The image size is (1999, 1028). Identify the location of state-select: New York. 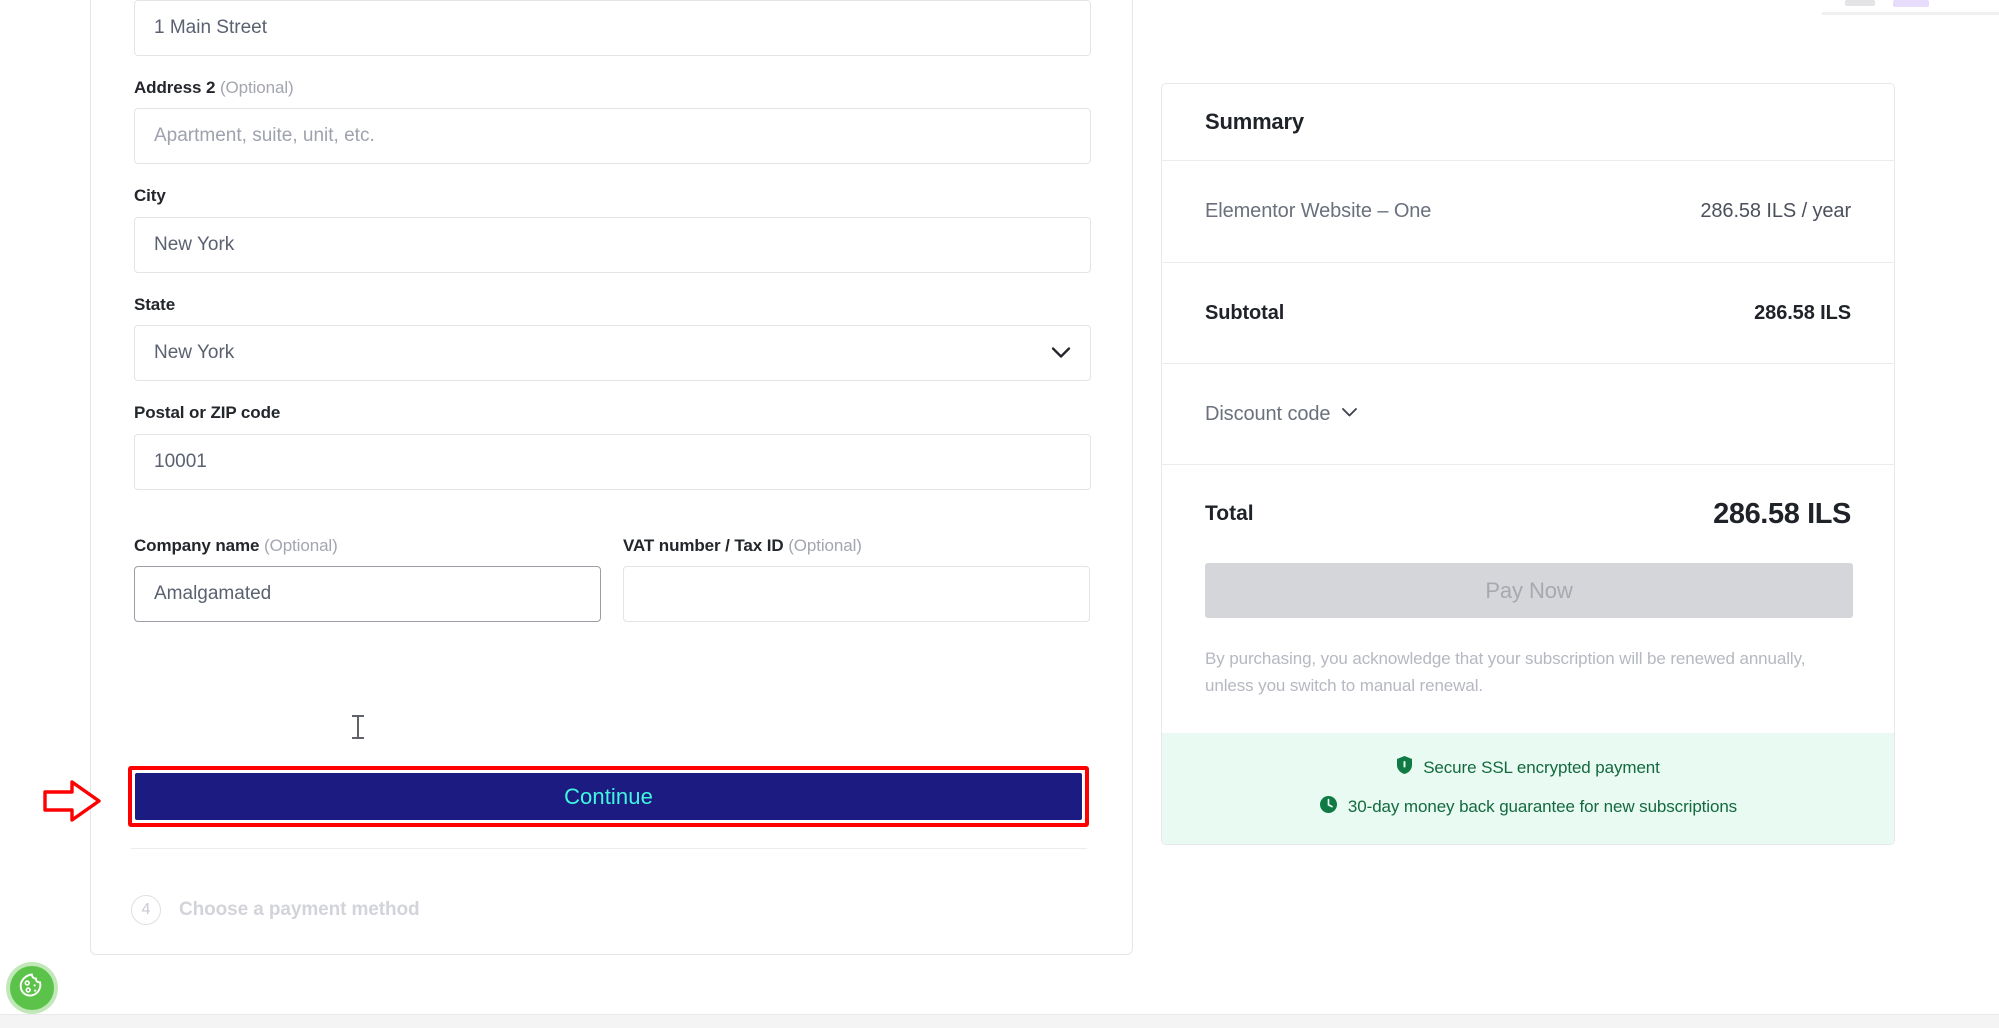
(612, 353).